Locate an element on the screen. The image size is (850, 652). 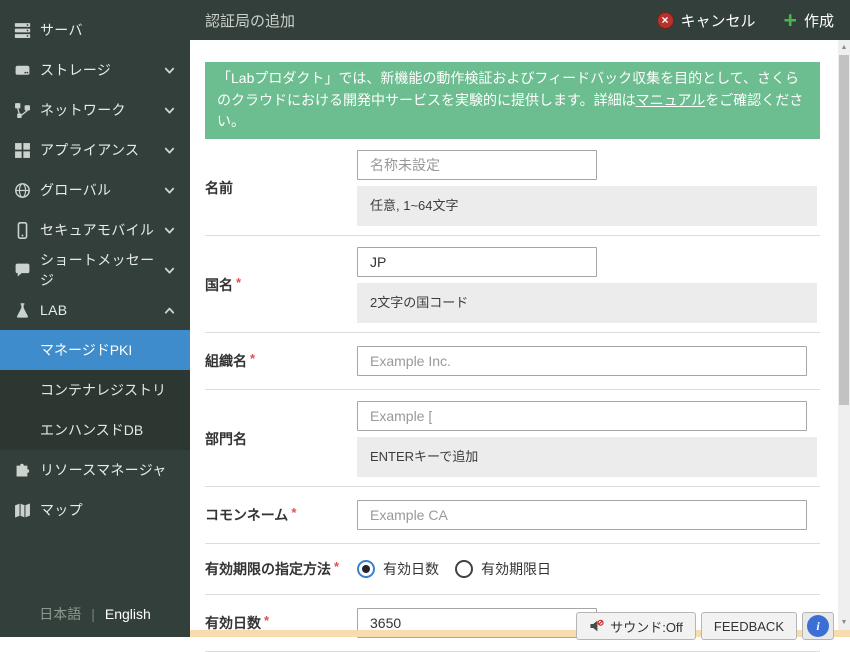
name-input is located at coordinates (477, 165).